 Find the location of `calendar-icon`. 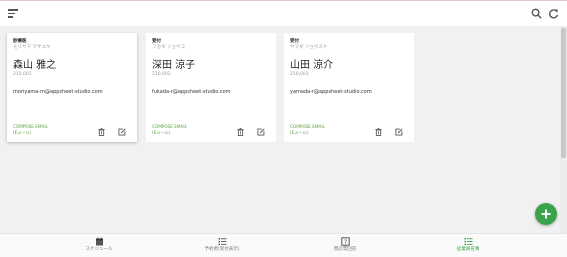

calendar-icon is located at coordinates (99, 241).